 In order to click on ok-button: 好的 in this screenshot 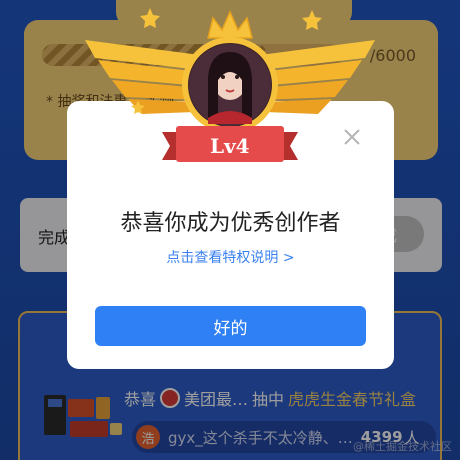, I will do `click(230, 326)`.